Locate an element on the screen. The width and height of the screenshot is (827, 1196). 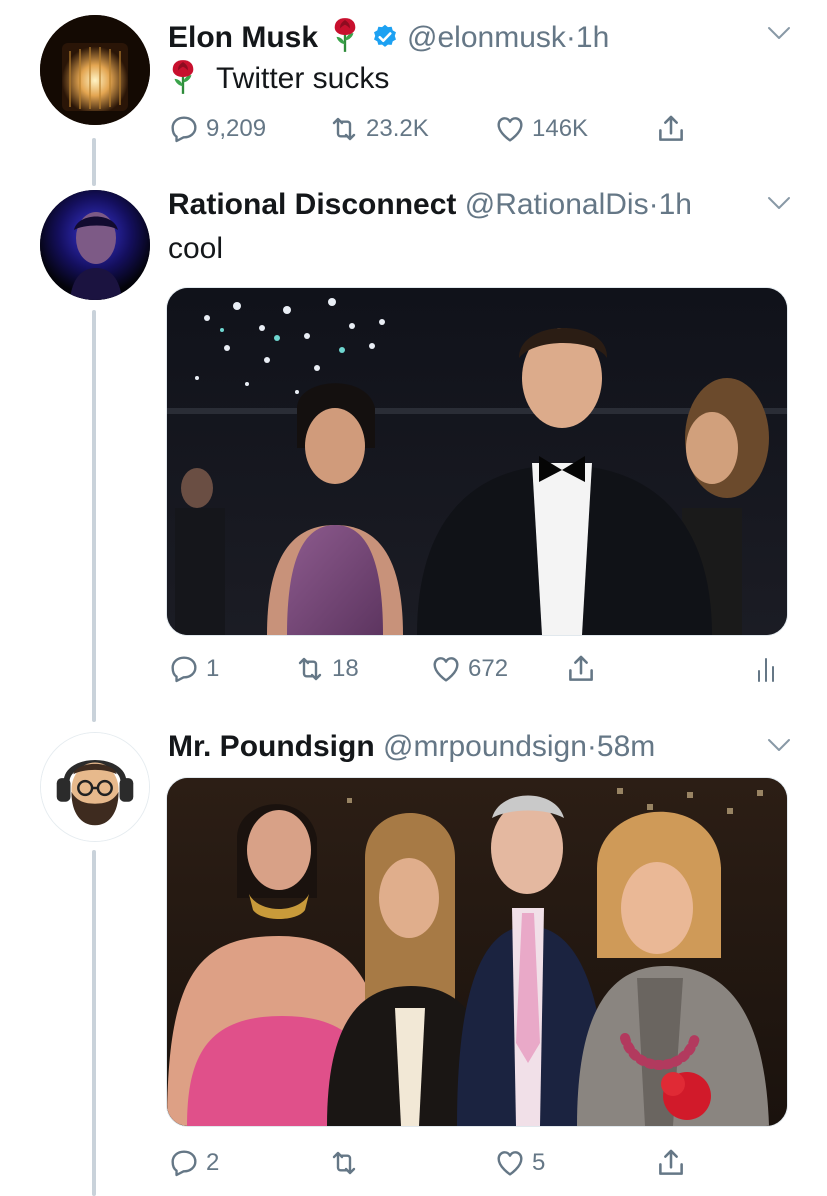
retweet-button: 18 is located at coordinates (326, 669).